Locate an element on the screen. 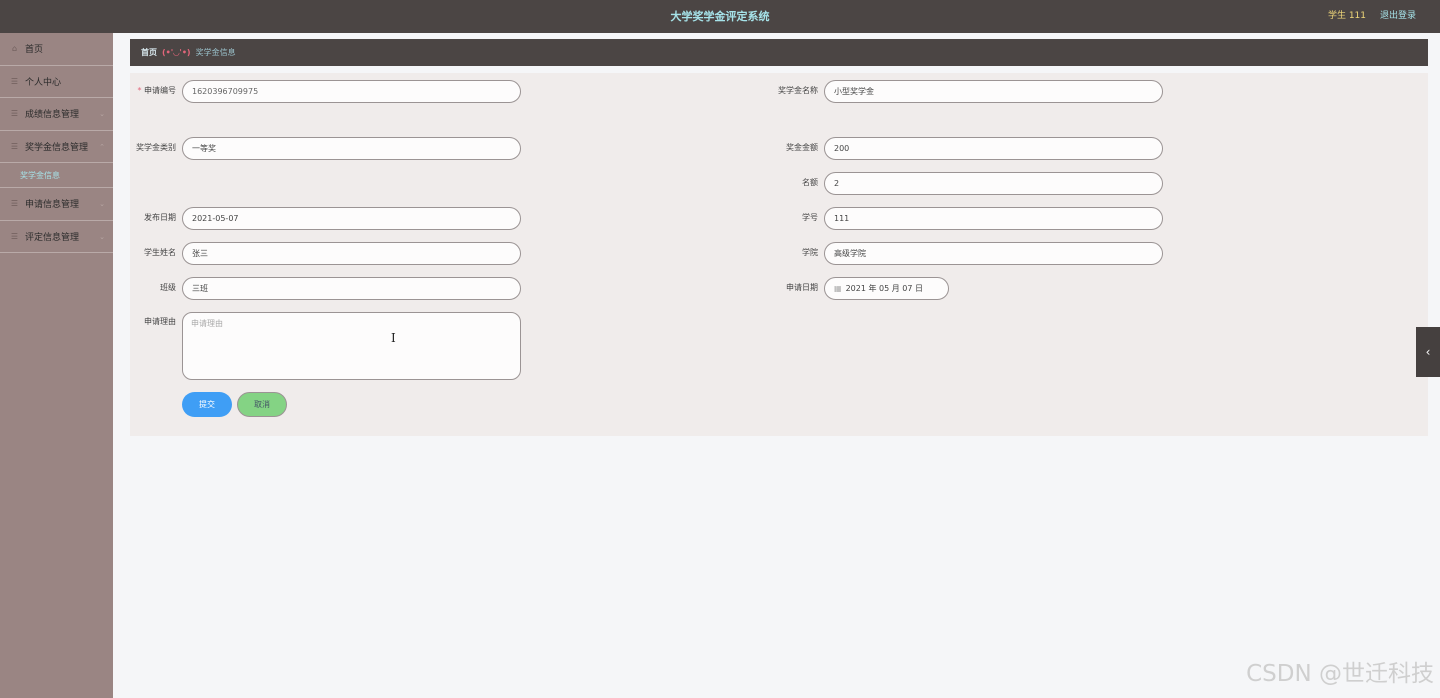  apply-date-value: 2021 年 05 月 07 日 is located at coordinates (884, 288).